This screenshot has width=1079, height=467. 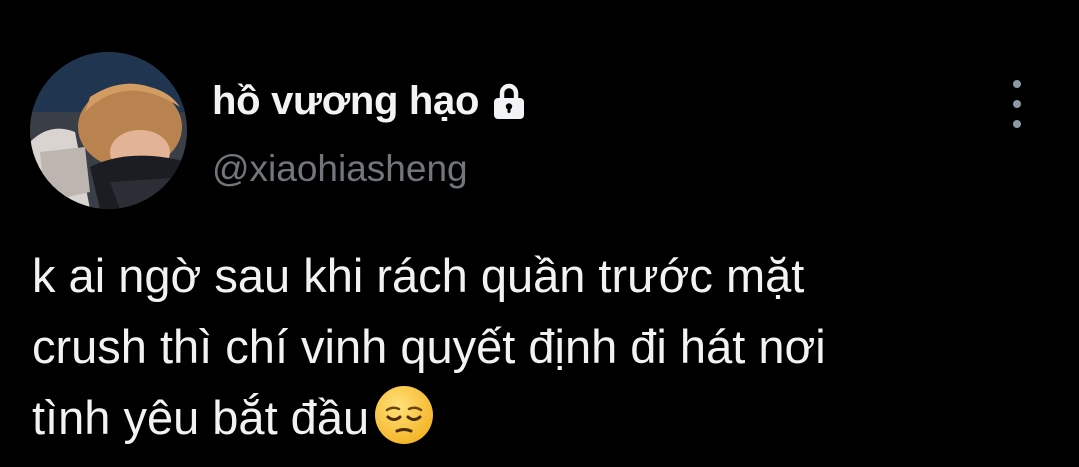 I want to click on more-options-button, so click(x=1017, y=104).